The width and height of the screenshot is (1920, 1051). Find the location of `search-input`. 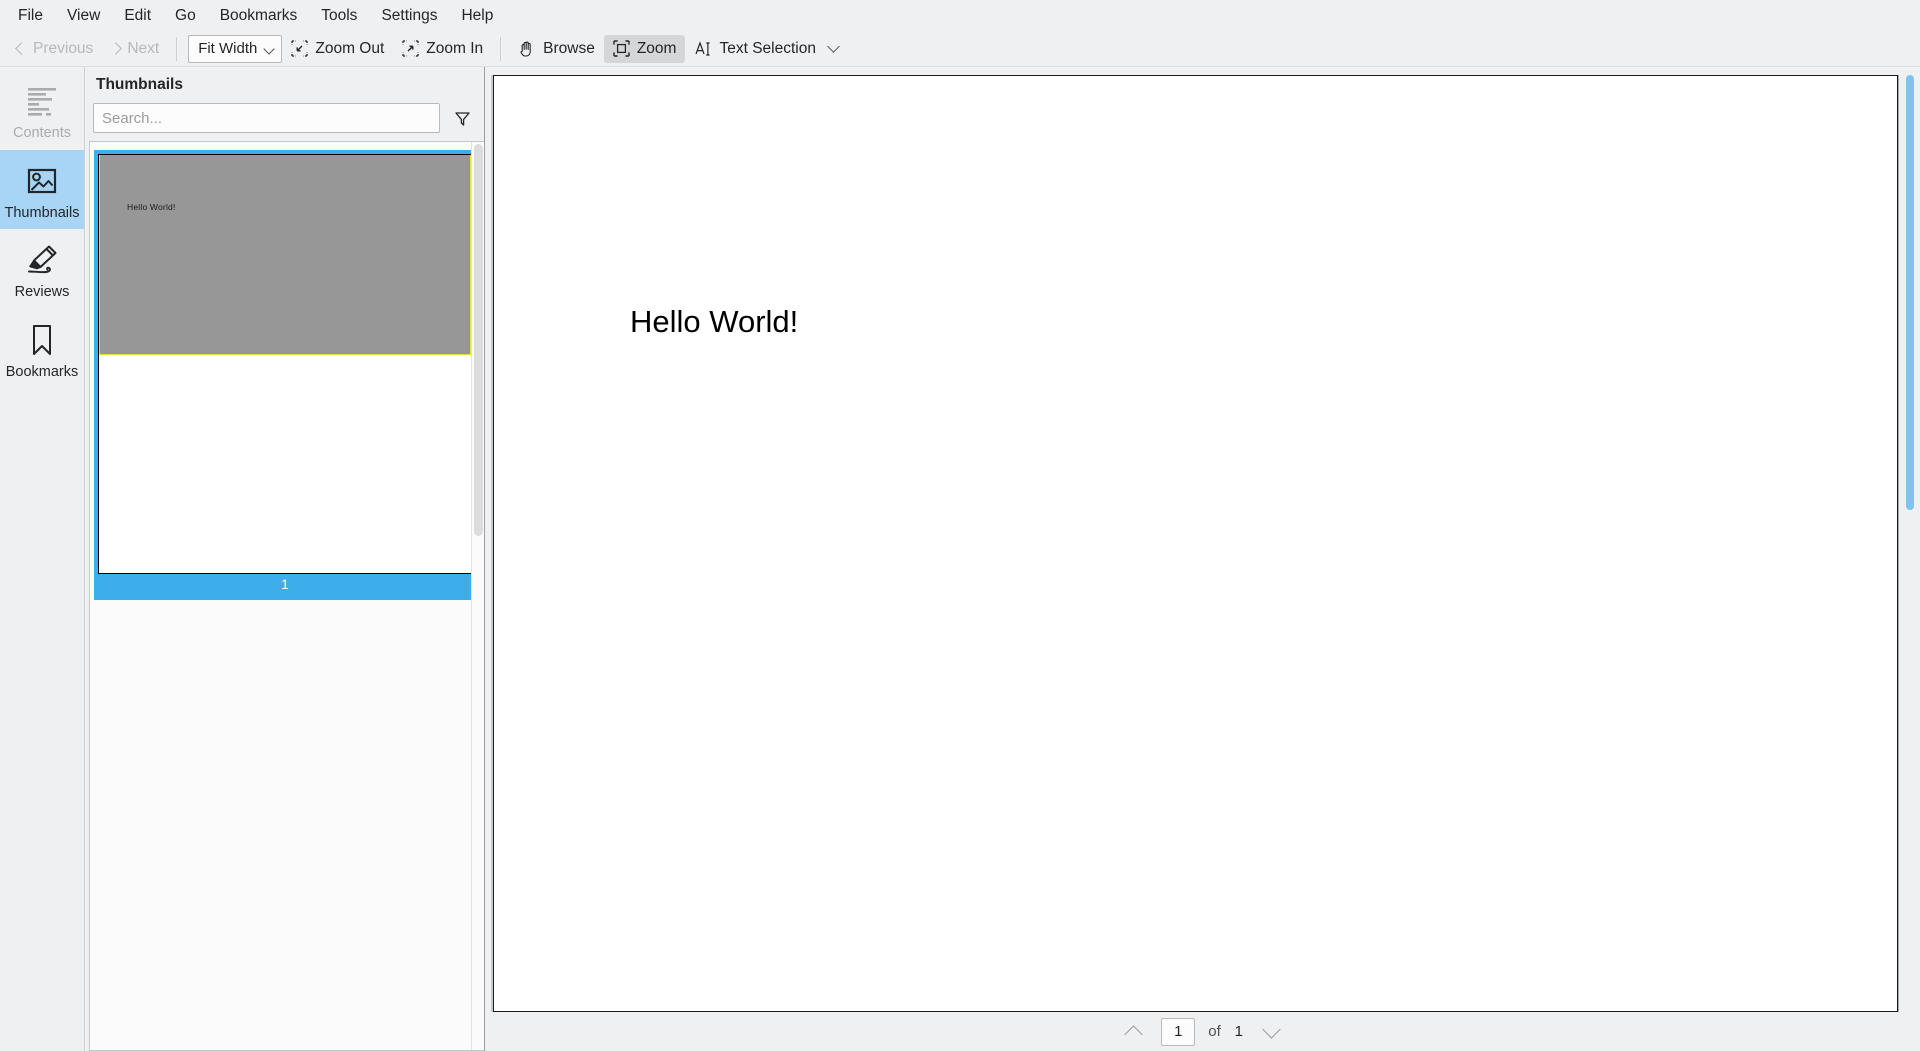

search-input is located at coordinates (266, 118).